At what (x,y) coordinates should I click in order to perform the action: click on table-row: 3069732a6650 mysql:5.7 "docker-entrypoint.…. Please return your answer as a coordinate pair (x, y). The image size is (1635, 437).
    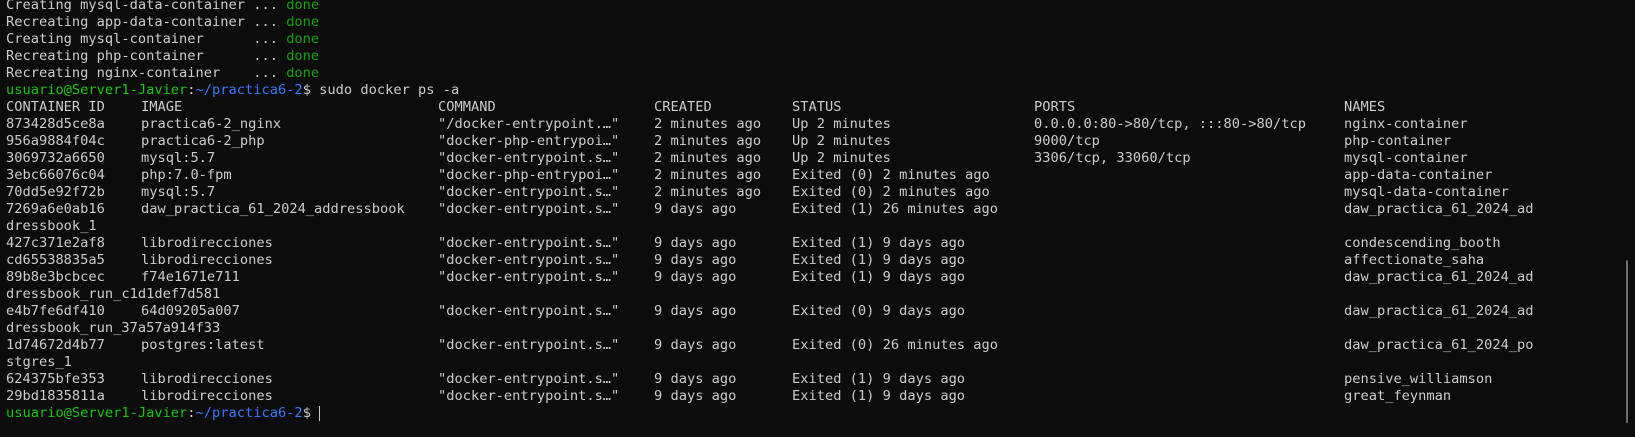
    Looking at the image, I should click on (800, 158).